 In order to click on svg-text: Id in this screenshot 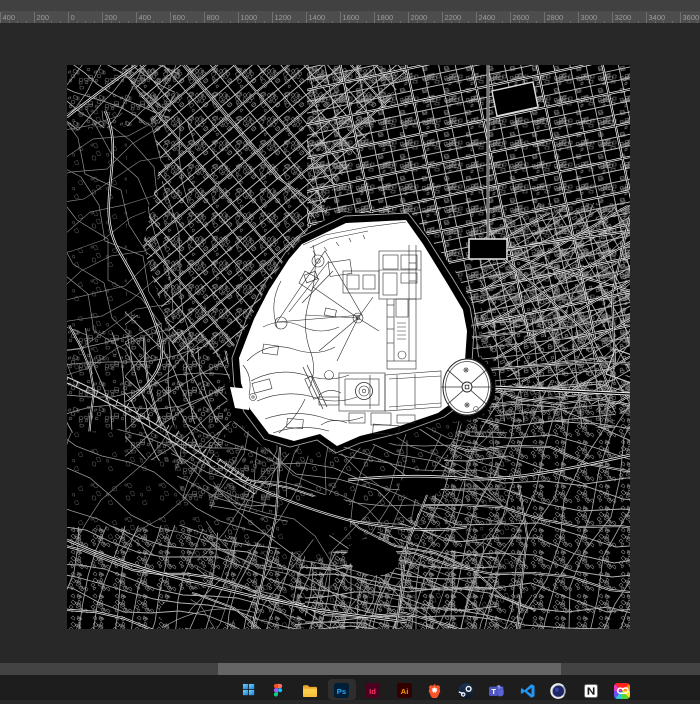, I will do `click(372, 691)`.